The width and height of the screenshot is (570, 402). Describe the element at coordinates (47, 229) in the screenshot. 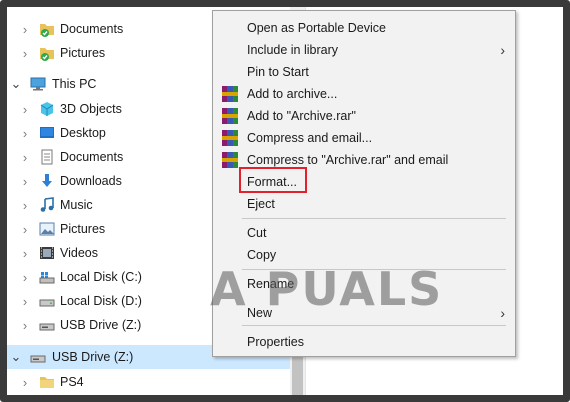

I see `pictures-icon` at that location.